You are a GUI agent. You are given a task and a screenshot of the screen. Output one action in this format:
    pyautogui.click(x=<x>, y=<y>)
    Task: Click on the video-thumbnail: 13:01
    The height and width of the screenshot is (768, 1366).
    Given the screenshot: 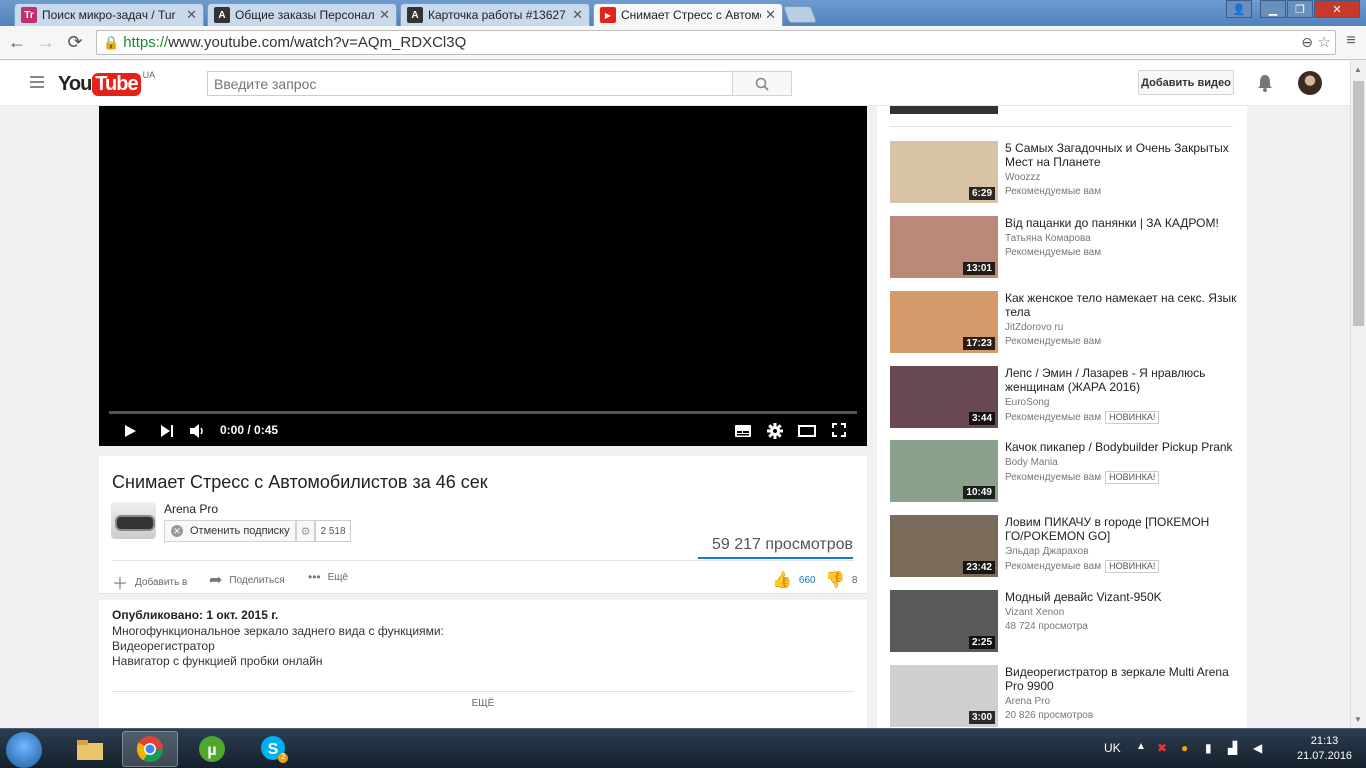 What is the action you would take?
    pyautogui.click(x=944, y=247)
    